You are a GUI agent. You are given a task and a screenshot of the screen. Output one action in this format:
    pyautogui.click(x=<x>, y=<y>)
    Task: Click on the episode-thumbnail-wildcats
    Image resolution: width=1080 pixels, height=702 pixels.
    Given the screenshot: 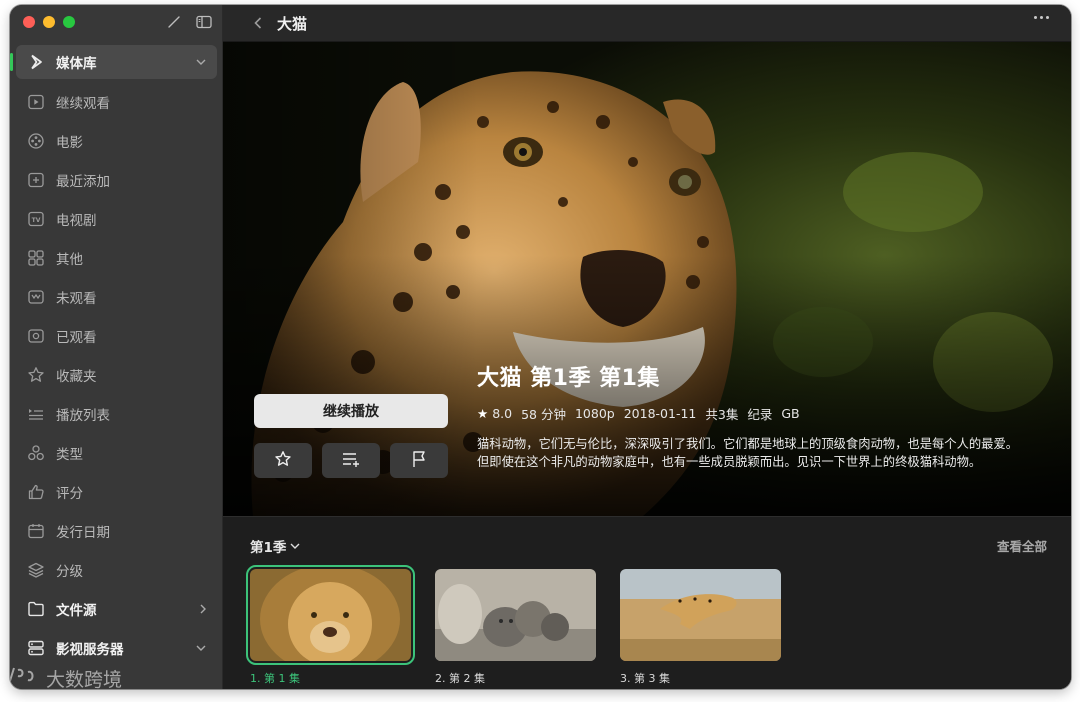 What is the action you would take?
    pyautogui.click(x=515, y=615)
    